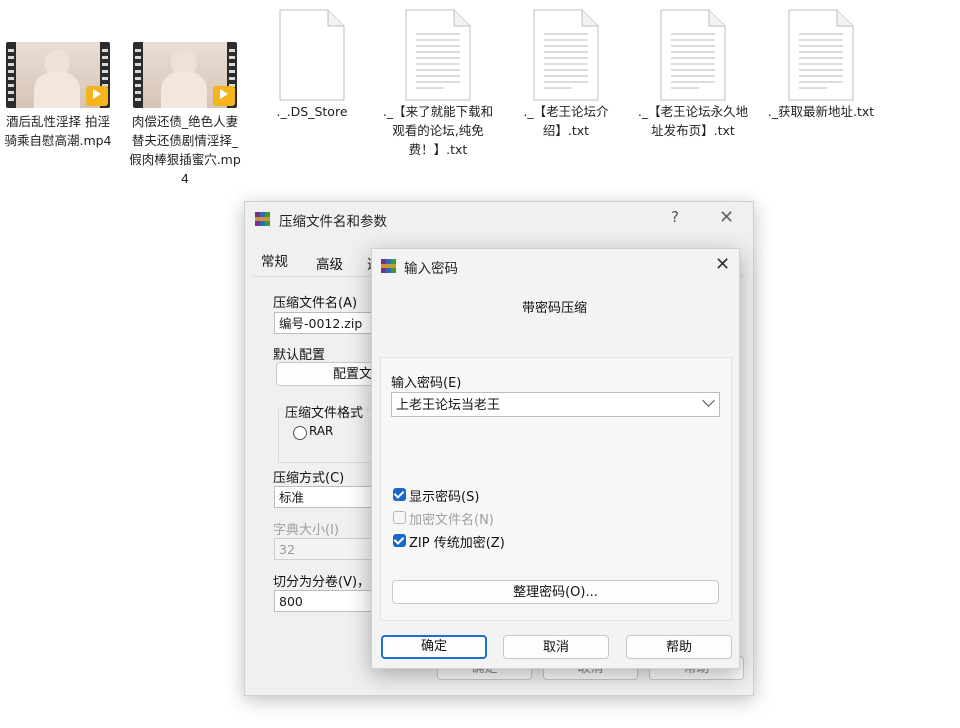  What do you see at coordinates (679, 647) in the screenshot?
I see `help-button: 帮助` at bounding box center [679, 647].